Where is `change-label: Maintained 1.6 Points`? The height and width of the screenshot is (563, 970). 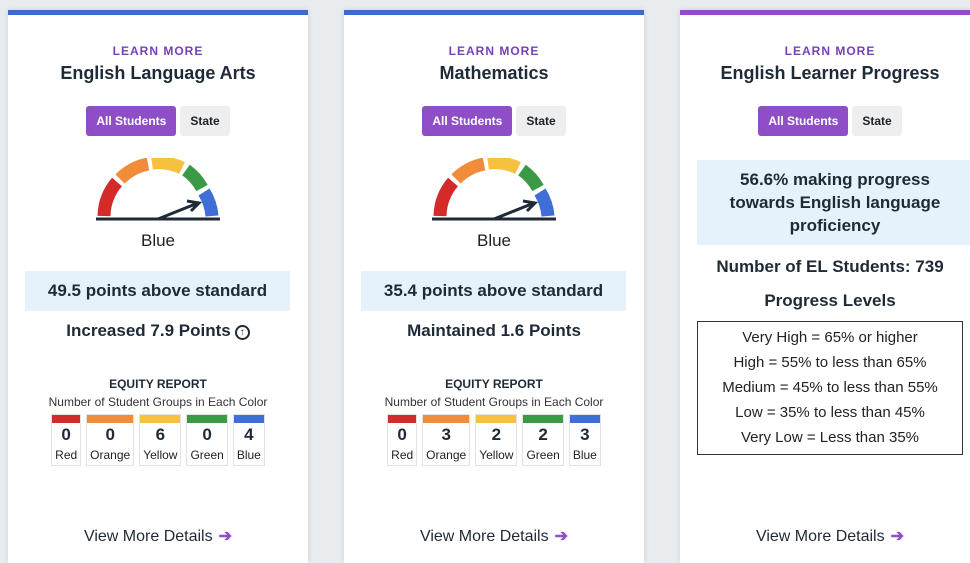
change-label: Maintained 1.6 Points is located at coordinates (494, 330).